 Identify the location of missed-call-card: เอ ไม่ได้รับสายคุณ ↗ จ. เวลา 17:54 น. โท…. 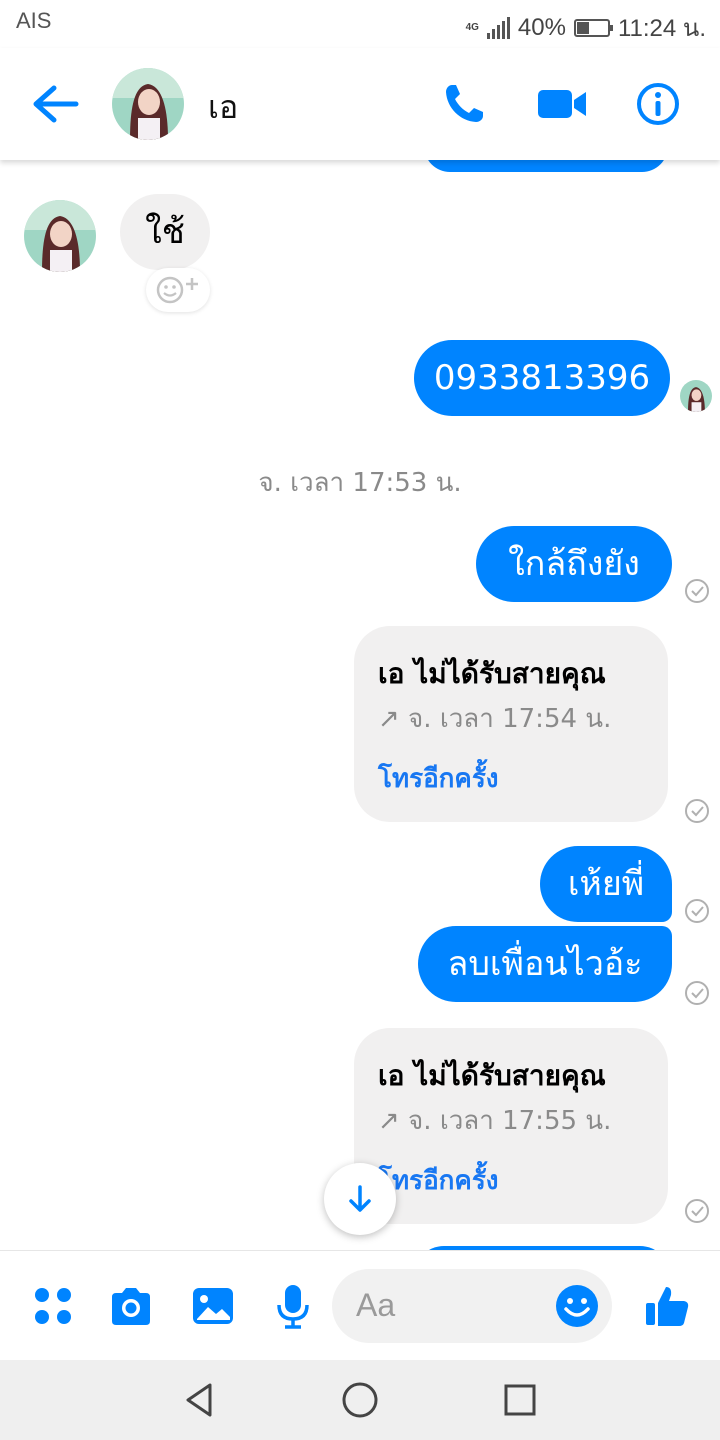
(511, 724).